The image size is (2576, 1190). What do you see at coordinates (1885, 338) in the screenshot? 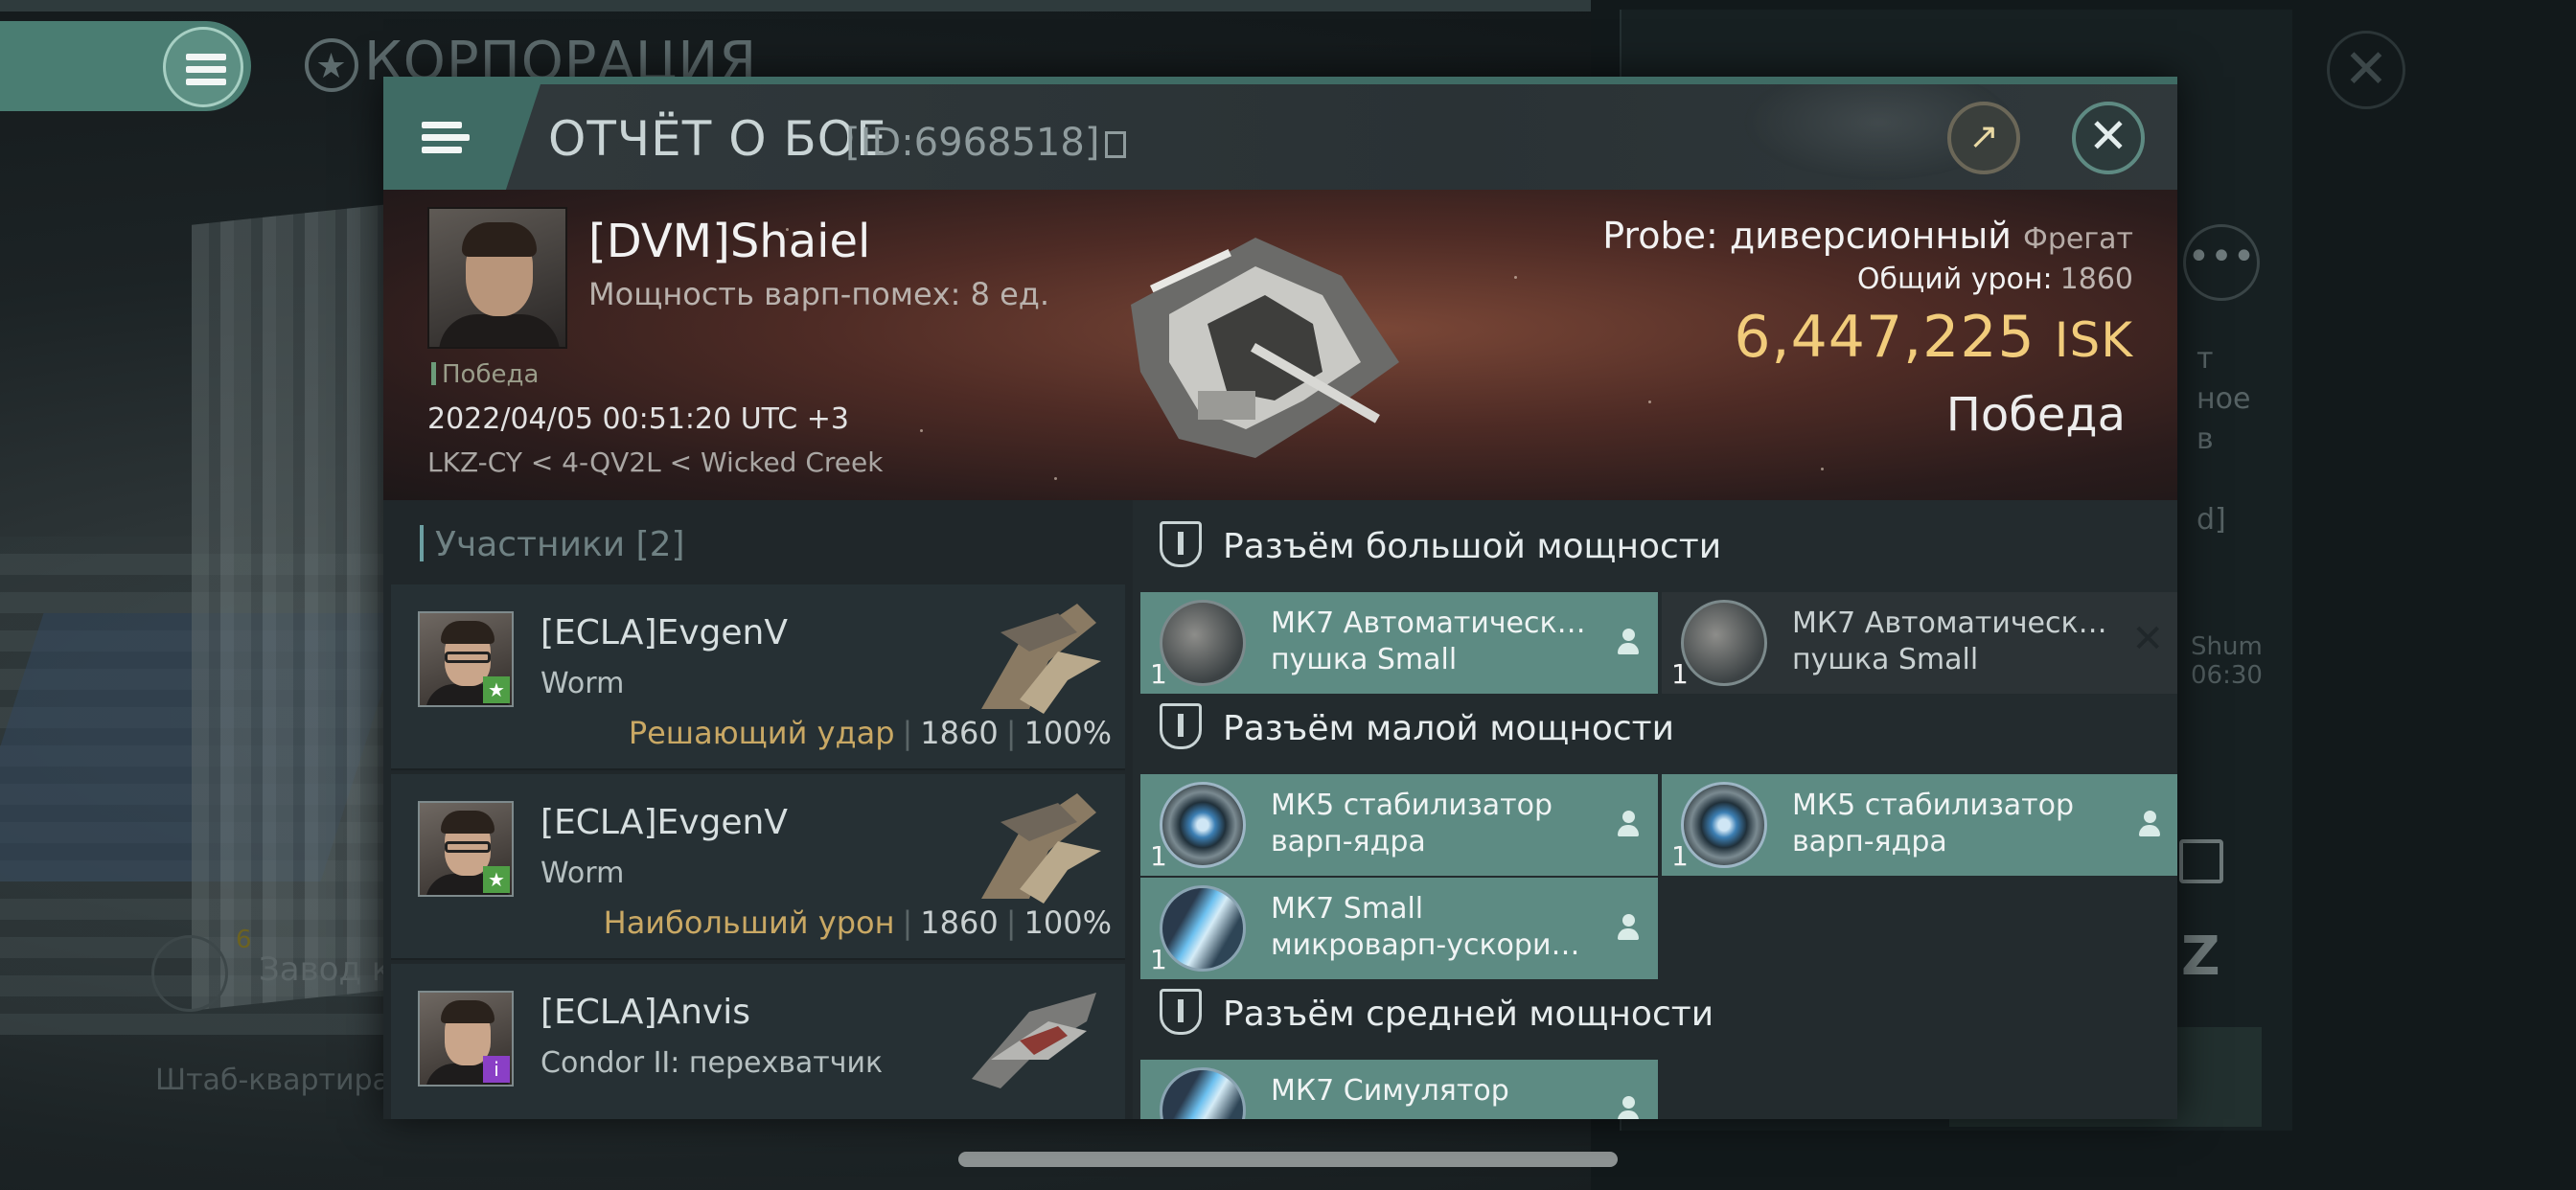
I see `isk-amount: 6,447,225` at bounding box center [1885, 338].